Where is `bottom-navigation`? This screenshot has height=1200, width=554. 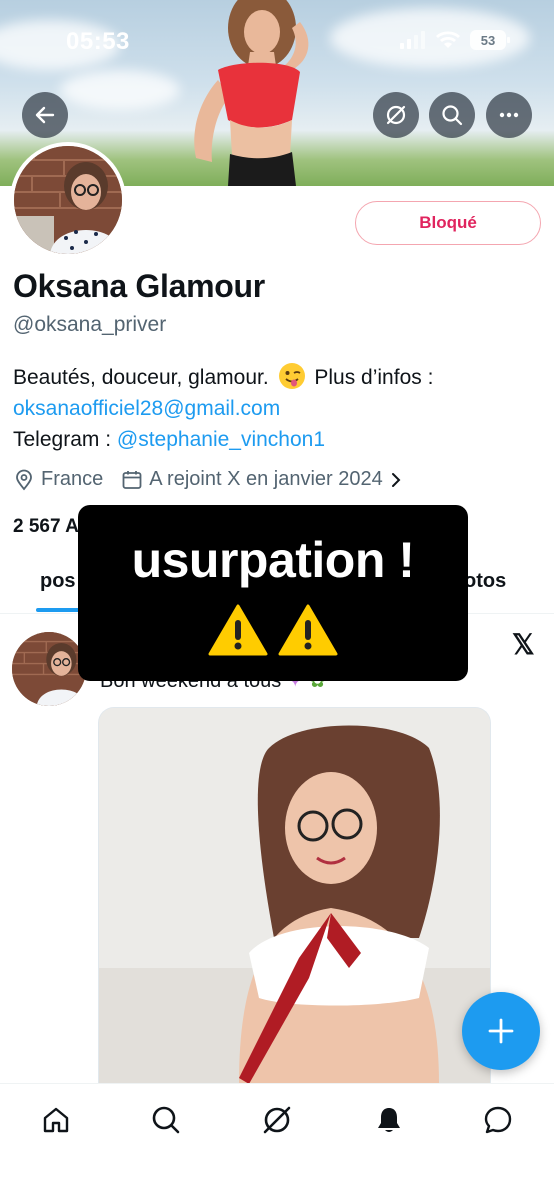 bottom-navigation is located at coordinates (277, 1141).